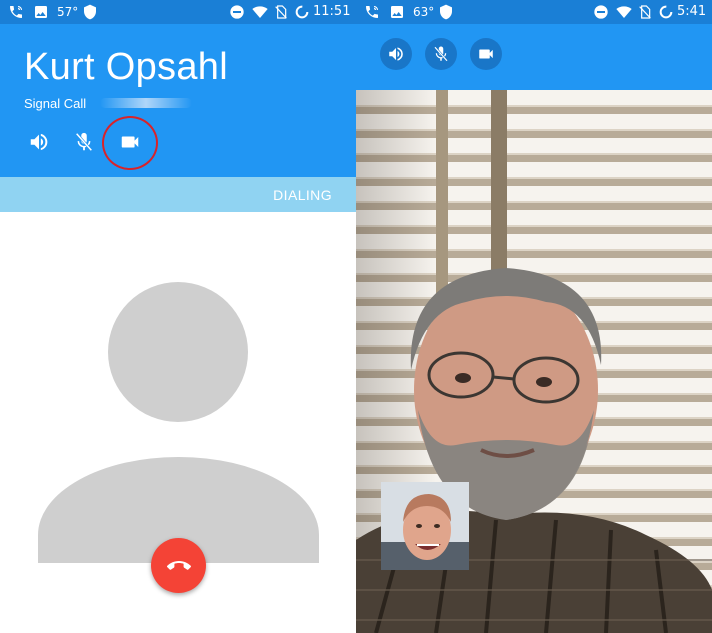 This screenshot has width=712, height=633. Describe the element at coordinates (534, 57) in the screenshot. I see `video-call-controls-bar` at that location.